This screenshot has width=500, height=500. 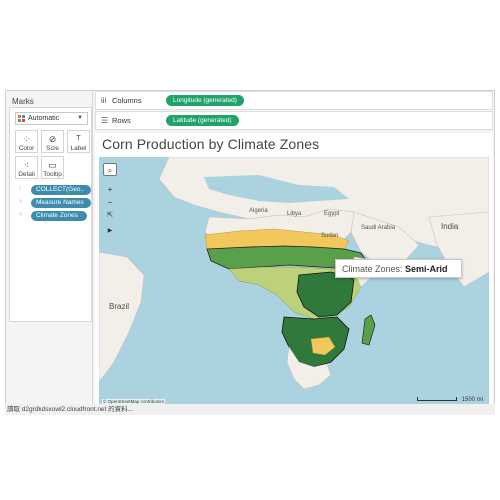 I want to click on search-icon: ⌕, so click(x=110, y=169).